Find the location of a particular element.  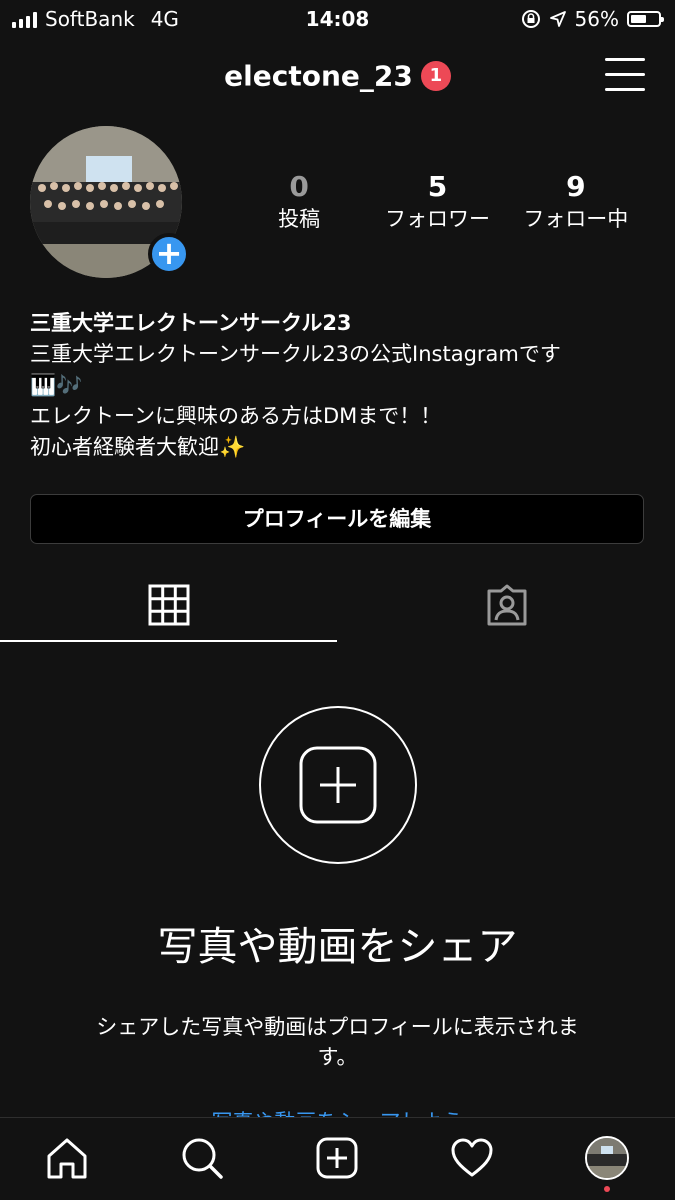

empty-state-circle is located at coordinates (337, 785).